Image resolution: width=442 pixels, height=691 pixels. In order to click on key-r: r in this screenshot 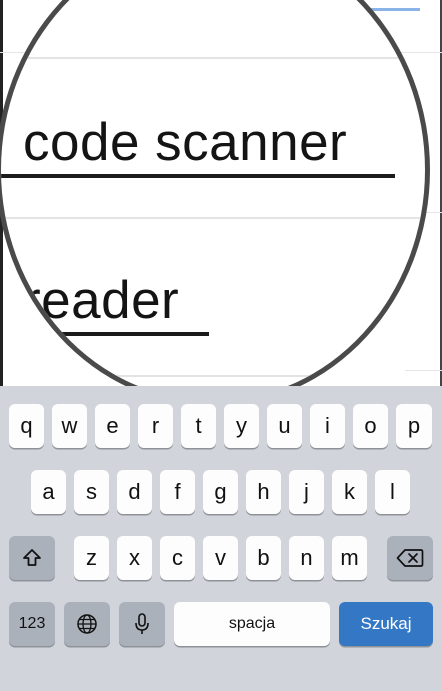, I will do `click(155, 426)`.